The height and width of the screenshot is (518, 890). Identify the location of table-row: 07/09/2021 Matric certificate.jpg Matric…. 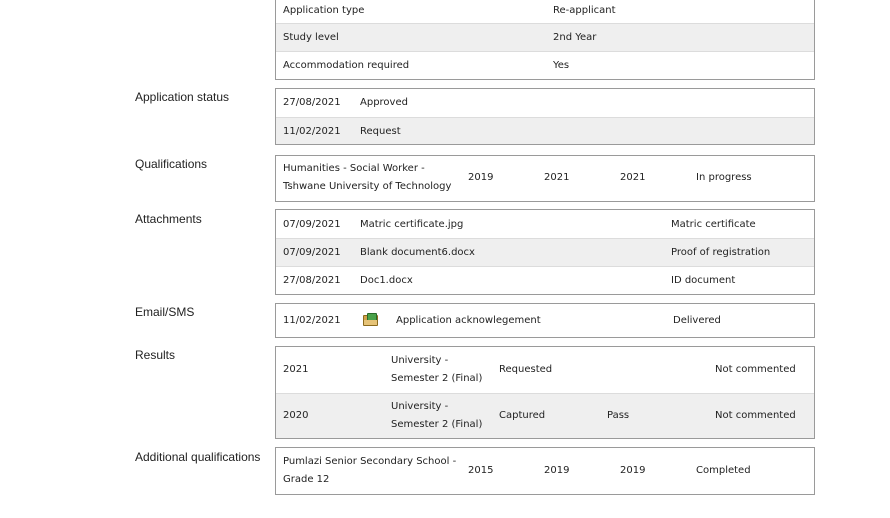
(545, 224).